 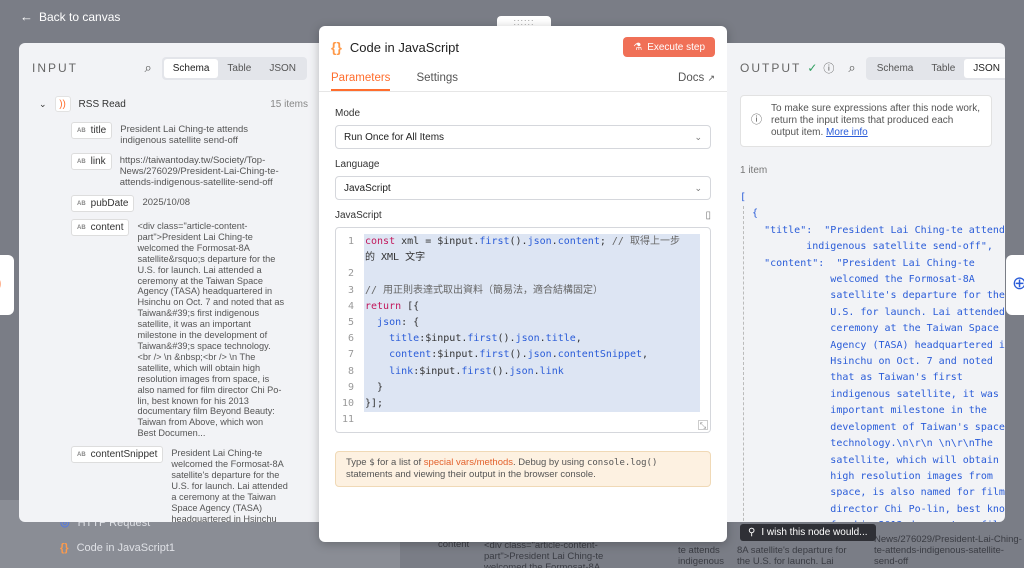 What do you see at coordinates (523, 80) in the screenshot?
I see `modal-tabs: Parameters Settings Docs ↗` at bounding box center [523, 80].